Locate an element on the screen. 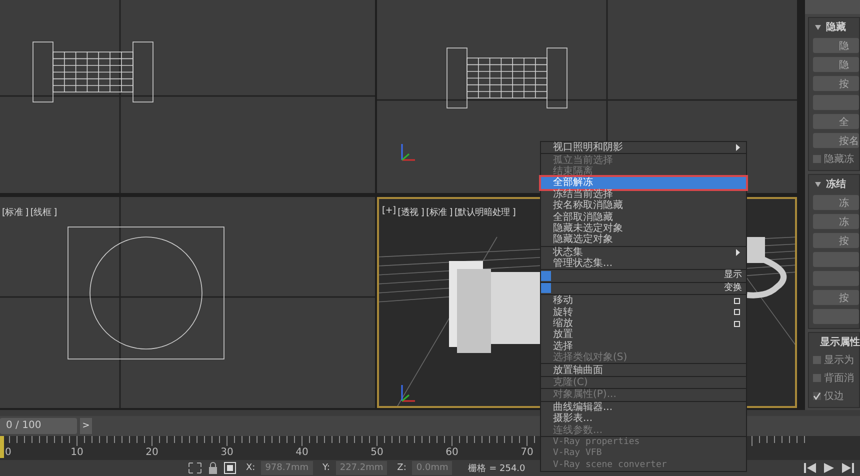 The width and height of the screenshot is (860, 476). quad-title: 显示 is located at coordinates (733, 276).